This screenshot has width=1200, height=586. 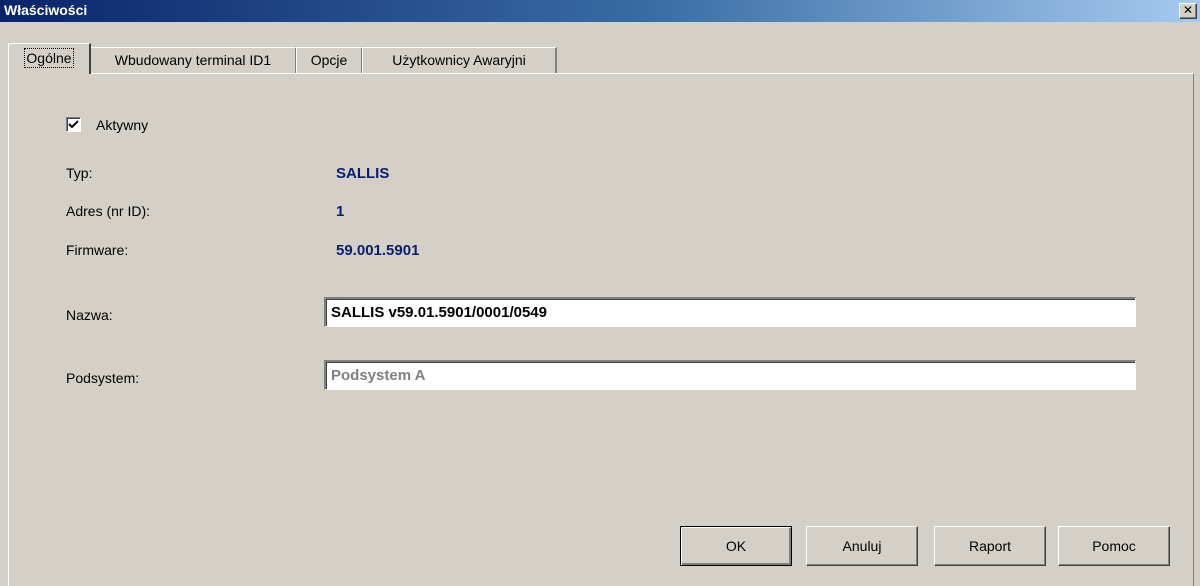 I want to click on firmware-value: 59.001.5901, so click(x=378, y=250).